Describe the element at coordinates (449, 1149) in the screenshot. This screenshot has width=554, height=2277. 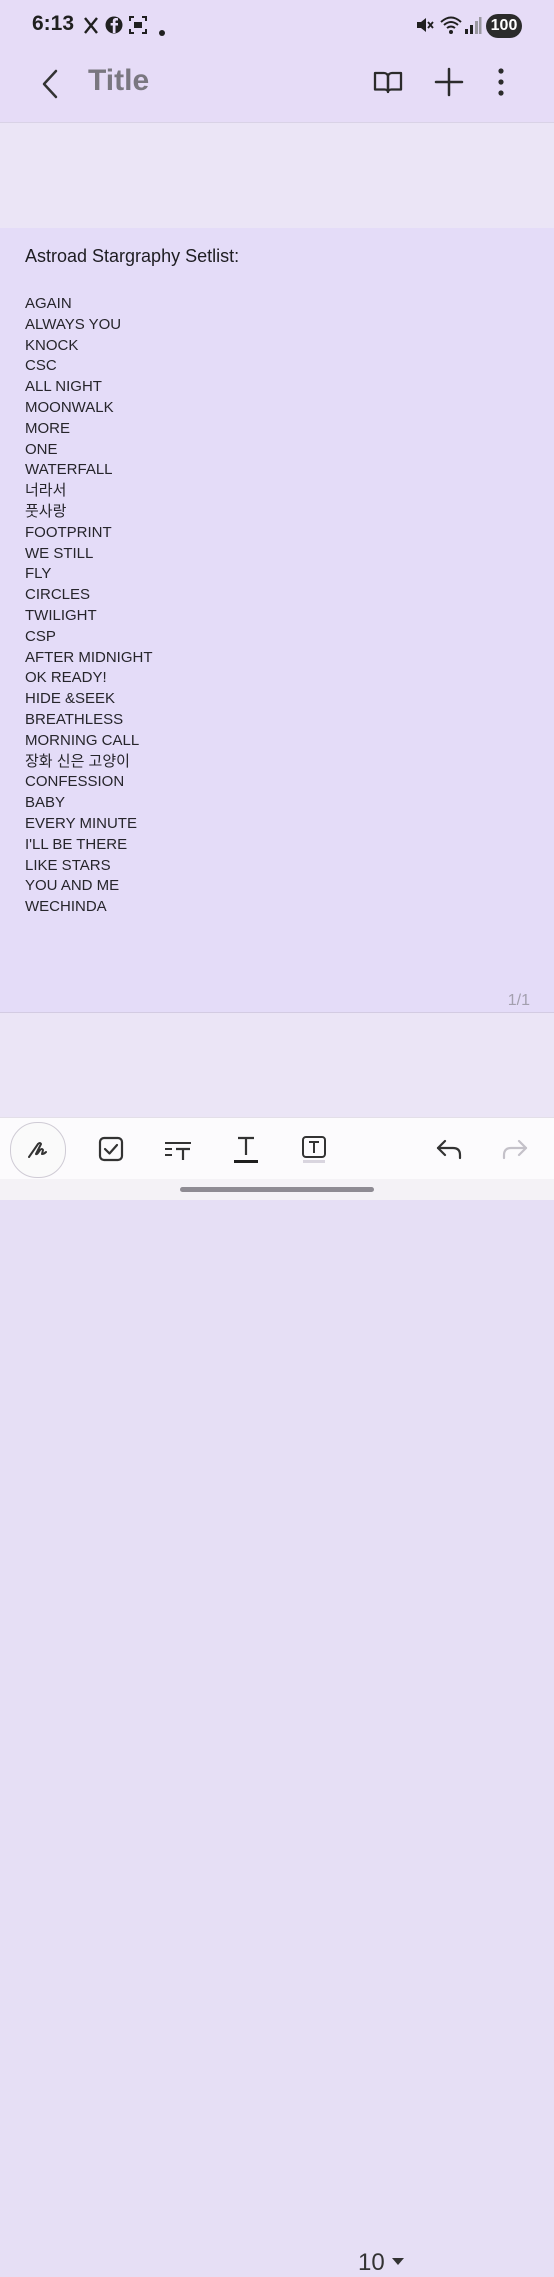
I see `undo-icon` at that location.